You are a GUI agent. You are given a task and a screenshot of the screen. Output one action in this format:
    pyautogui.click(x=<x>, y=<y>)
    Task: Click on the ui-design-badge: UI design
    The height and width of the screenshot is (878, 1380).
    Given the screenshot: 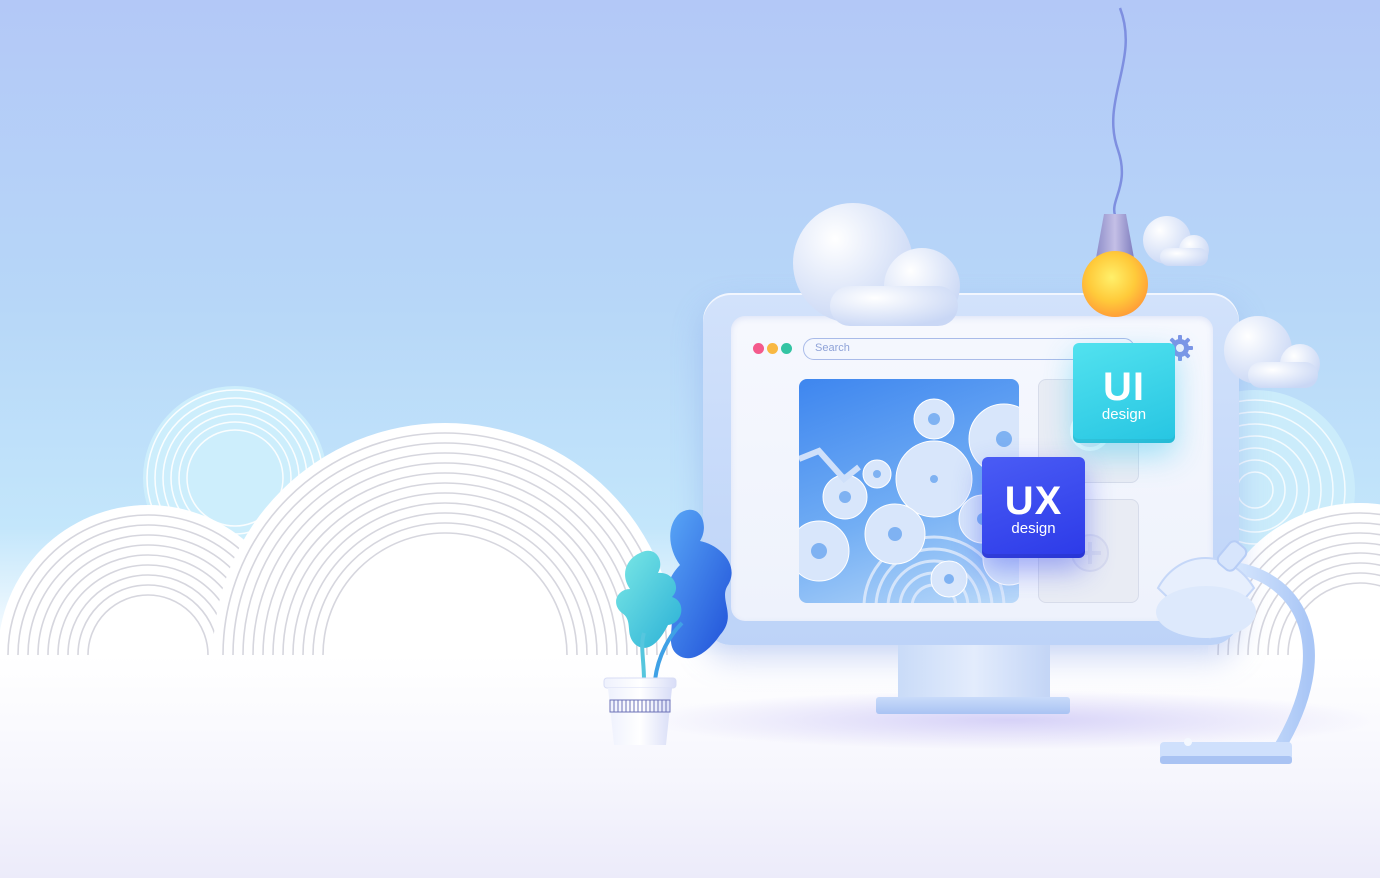 What is the action you would take?
    pyautogui.click(x=1124, y=393)
    